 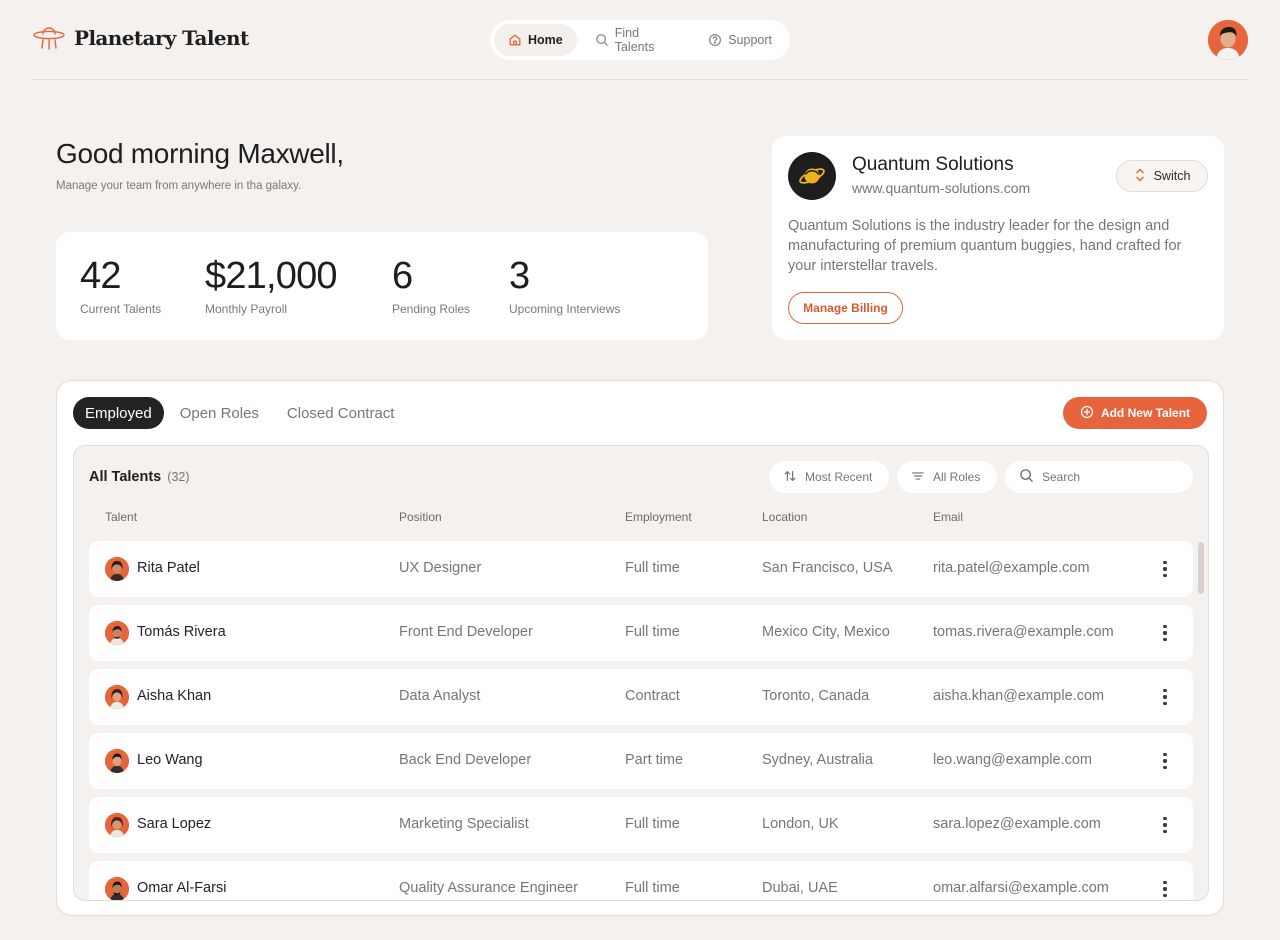 I want to click on talent-position: Back End Developer, so click(x=465, y=760).